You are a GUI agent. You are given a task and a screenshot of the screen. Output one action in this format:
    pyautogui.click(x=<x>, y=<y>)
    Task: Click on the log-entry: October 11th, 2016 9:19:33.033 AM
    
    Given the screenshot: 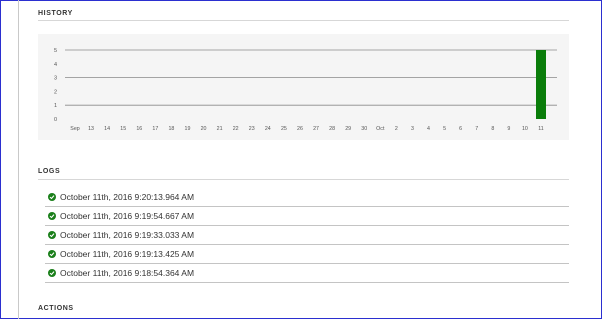 What is the action you would take?
    pyautogui.click(x=307, y=235)
    